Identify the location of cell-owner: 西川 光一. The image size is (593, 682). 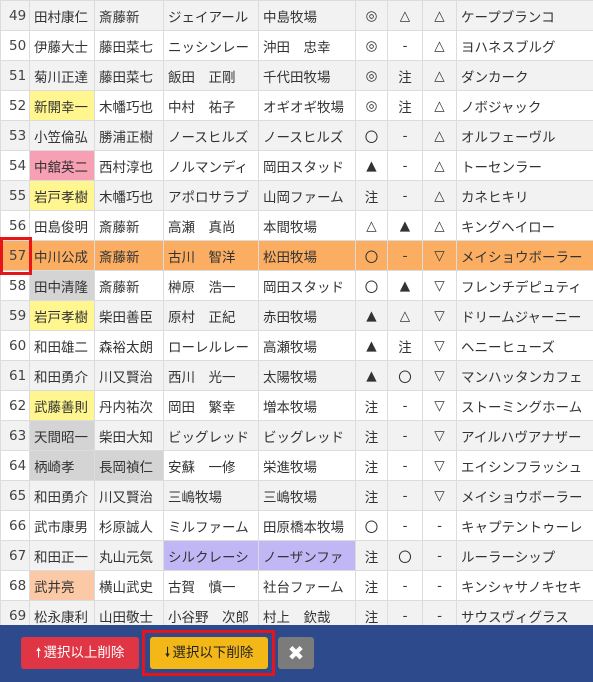
(211, 375).